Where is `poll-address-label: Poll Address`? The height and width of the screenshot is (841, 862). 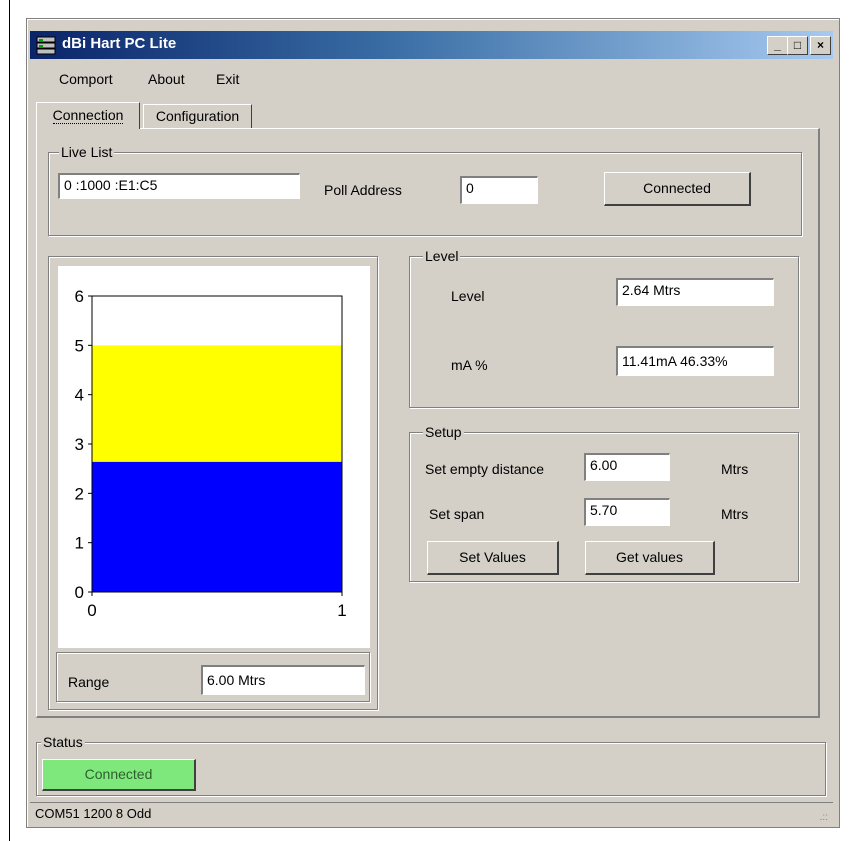 poll-address-label: Poll Address is located at coordinates (363, 190).